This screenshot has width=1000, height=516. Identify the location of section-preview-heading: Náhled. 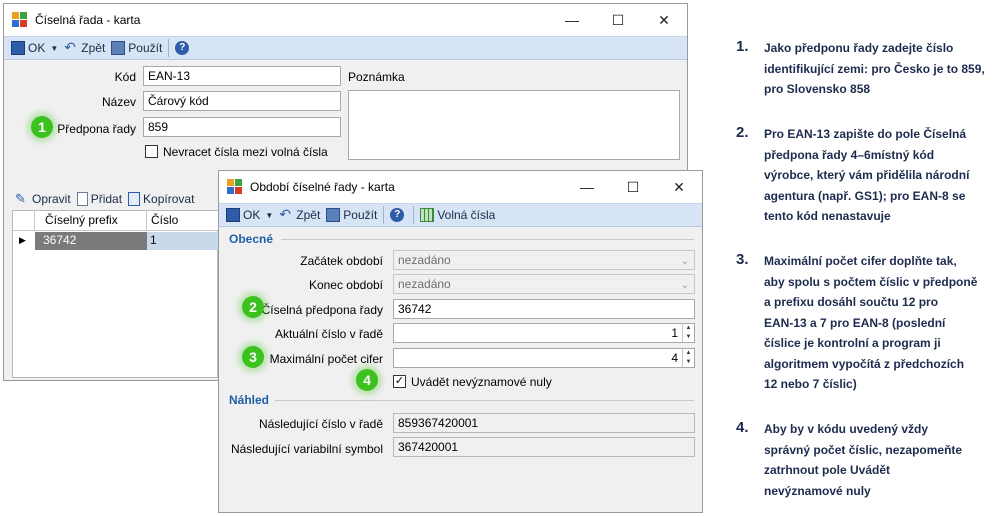
(249, 400).